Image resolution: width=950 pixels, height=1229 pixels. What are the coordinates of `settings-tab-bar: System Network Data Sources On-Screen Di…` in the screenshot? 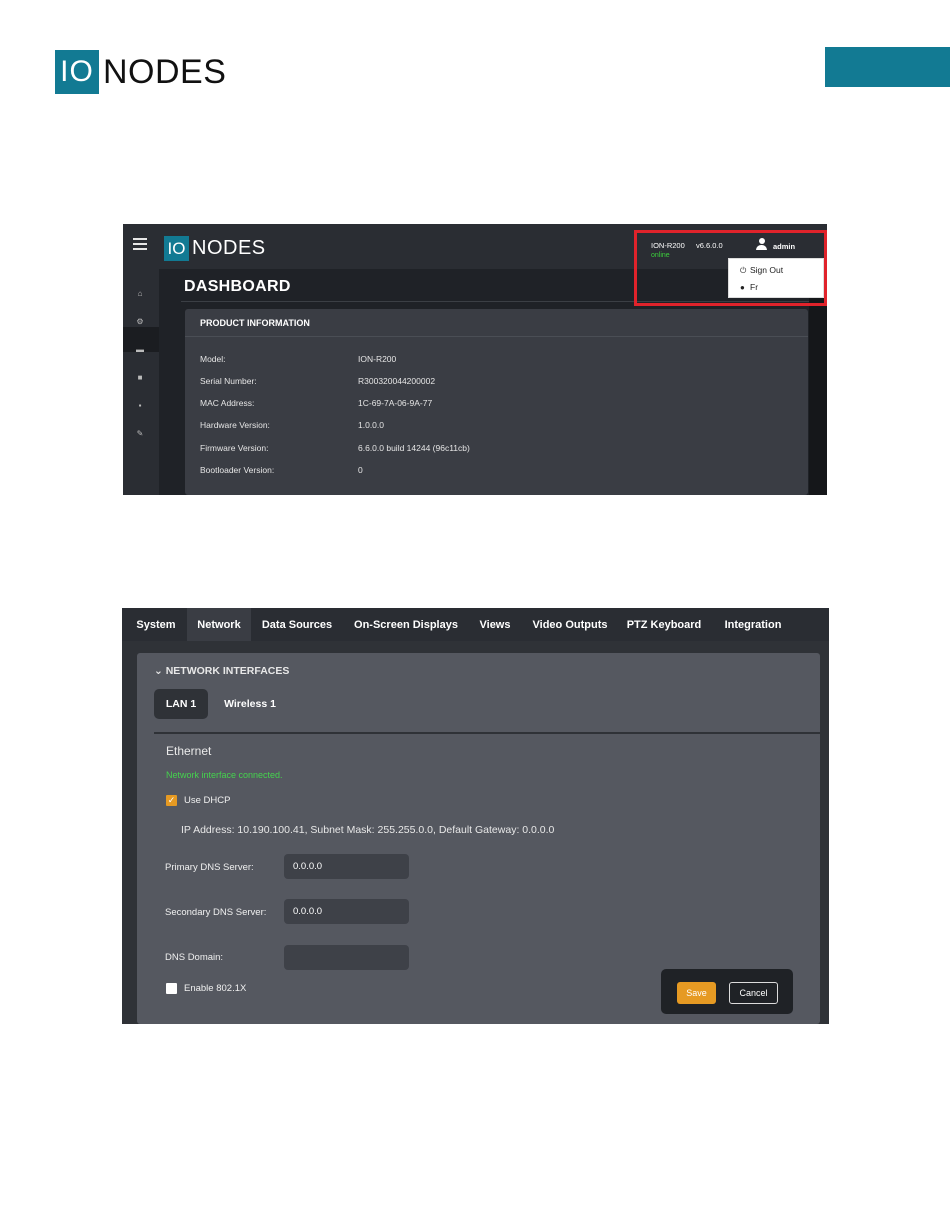 It's located at (475, 624).